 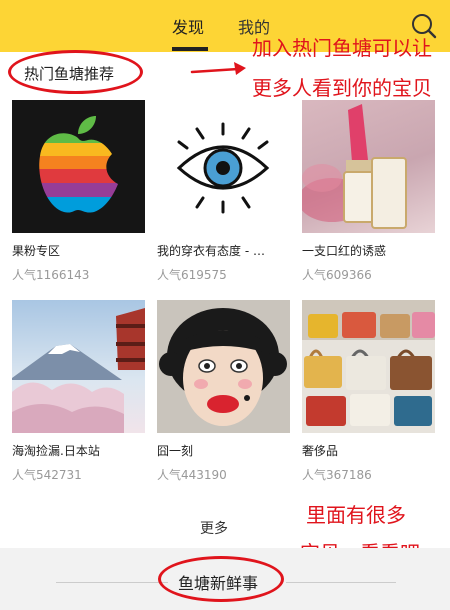 I want to click on pond-popularity: 人气367186, so click(x=337, y=475).